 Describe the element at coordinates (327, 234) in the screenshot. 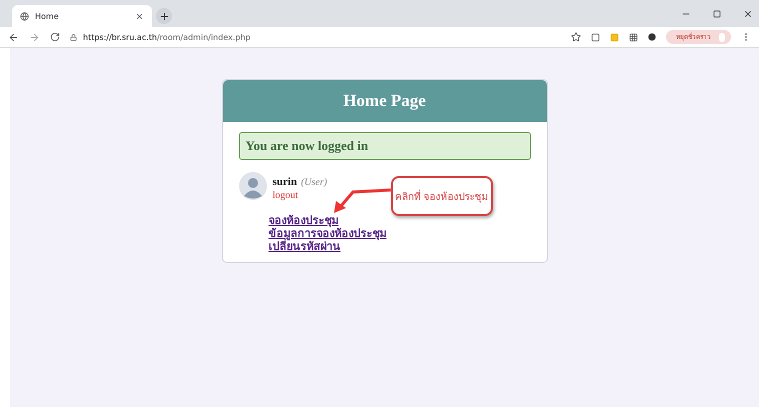

I see `menu-link: ข้อมูลการจองห้องประชุม` at that location.